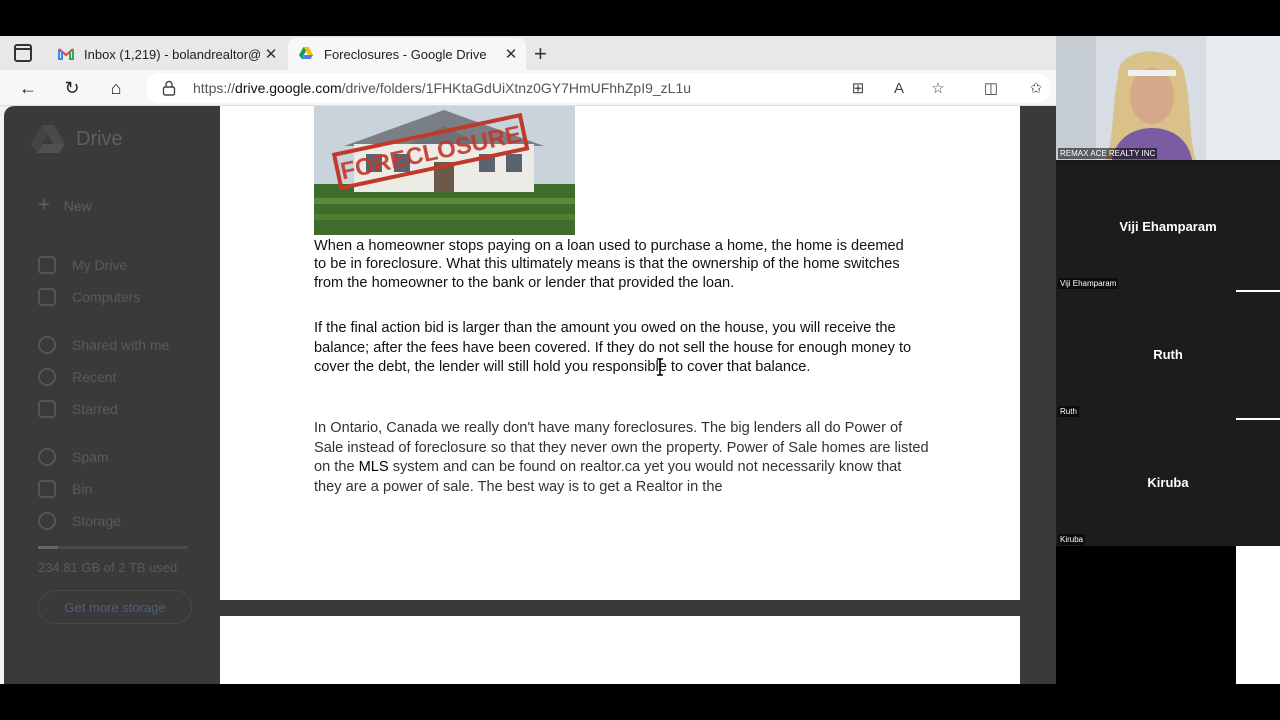 The height and width of the screenshot is (720, 1280). What do you see at coordinates (540, 54) in the screenshot?
I see `new-tab-icon: +` at bounding box center [540, 54].